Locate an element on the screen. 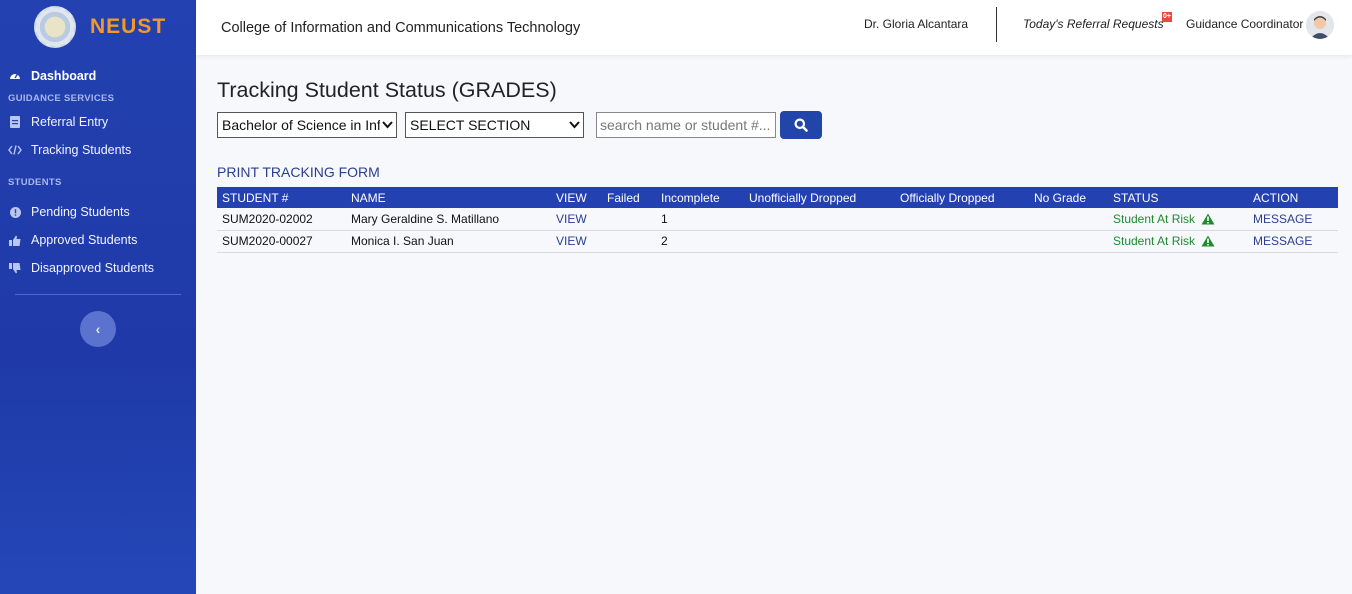 The image size is (1352, 594). code-icon is located at coordinates (15, 150).